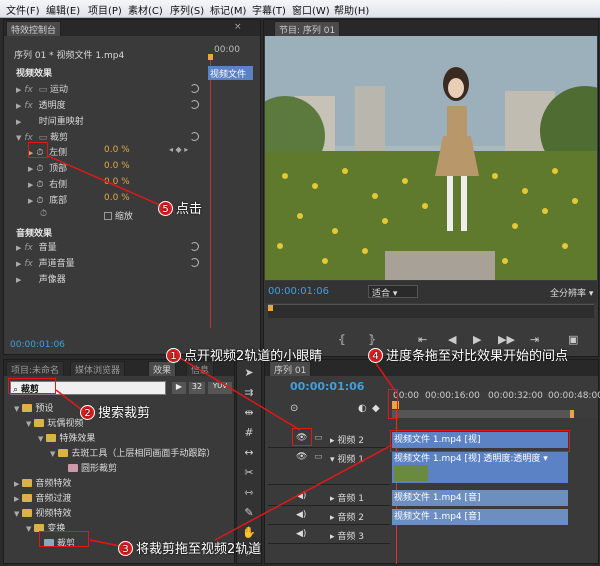  I want to click on callout-3: 3 将裁剪拖至视频2轨道, so click(189, 547).